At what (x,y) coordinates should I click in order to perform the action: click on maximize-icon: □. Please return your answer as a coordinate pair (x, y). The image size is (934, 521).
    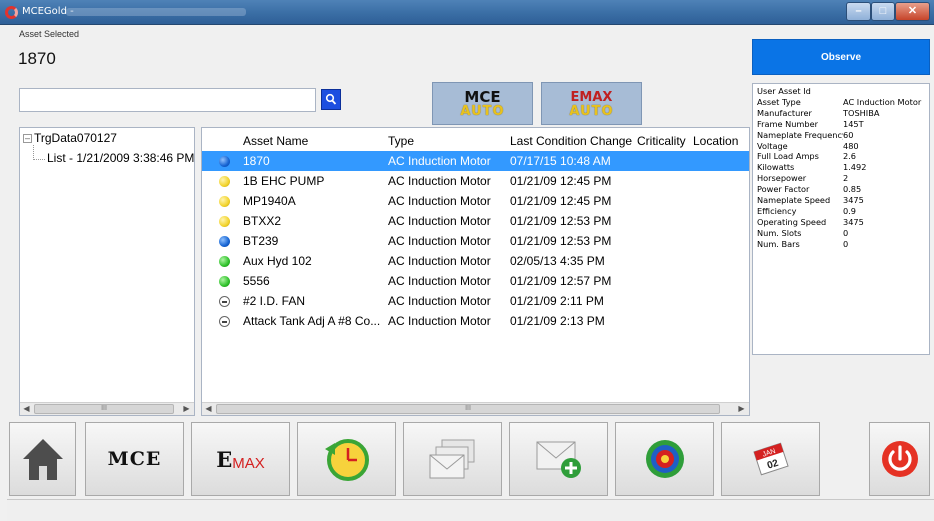
    Looking at the image, I should click on (883, 11).